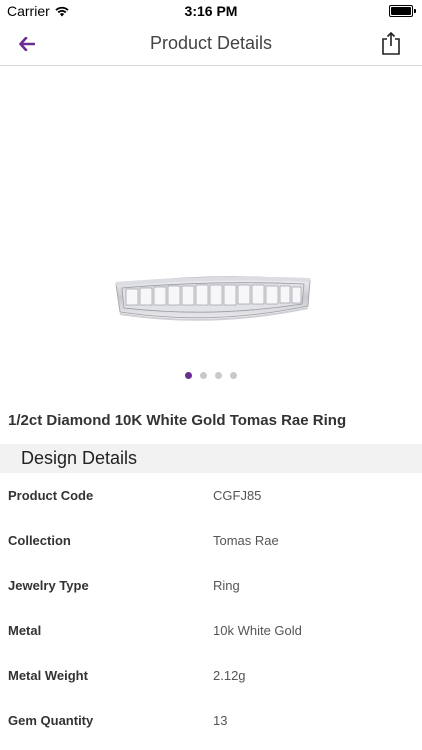 The image size is (422, 750). I want to click on image-pager, so click(211, 375).